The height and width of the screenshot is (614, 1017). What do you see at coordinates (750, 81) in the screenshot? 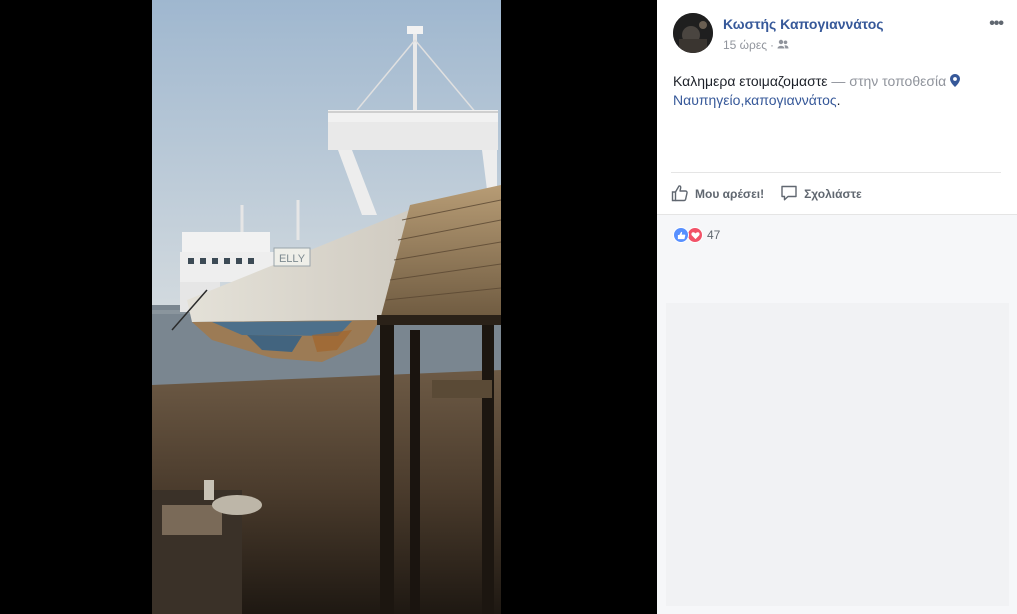
I see `post-message: Καλημερα ετοιμαζομαστε` at bounding box center [750, 81].